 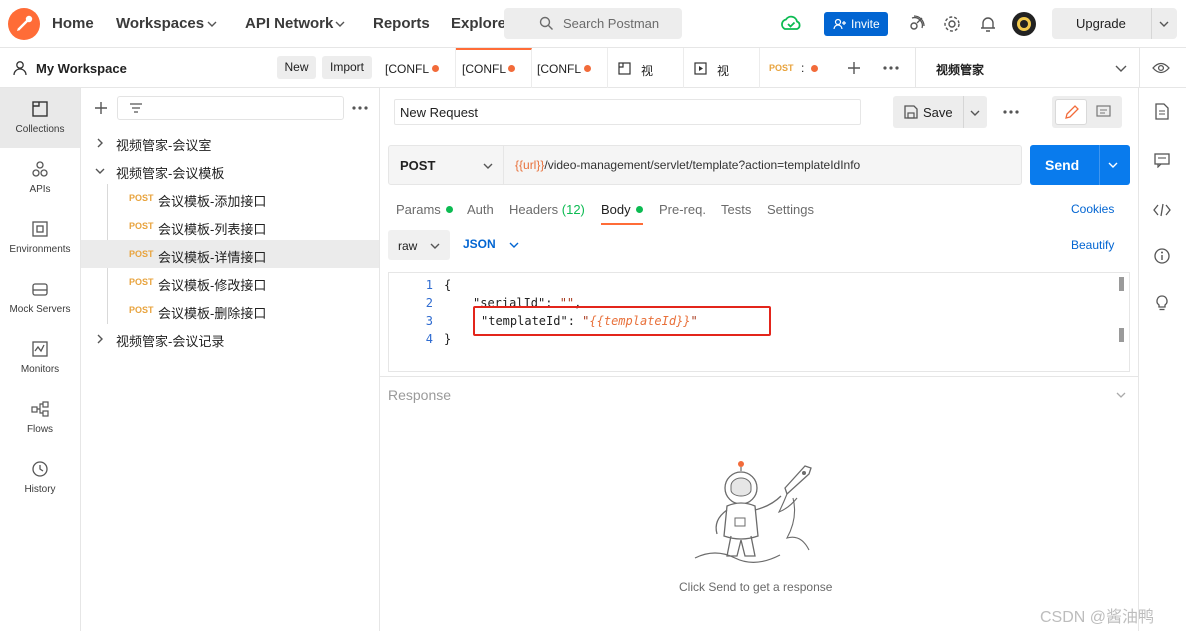 I want to click on tab-settings: Settings, so click(x=790, y=209).